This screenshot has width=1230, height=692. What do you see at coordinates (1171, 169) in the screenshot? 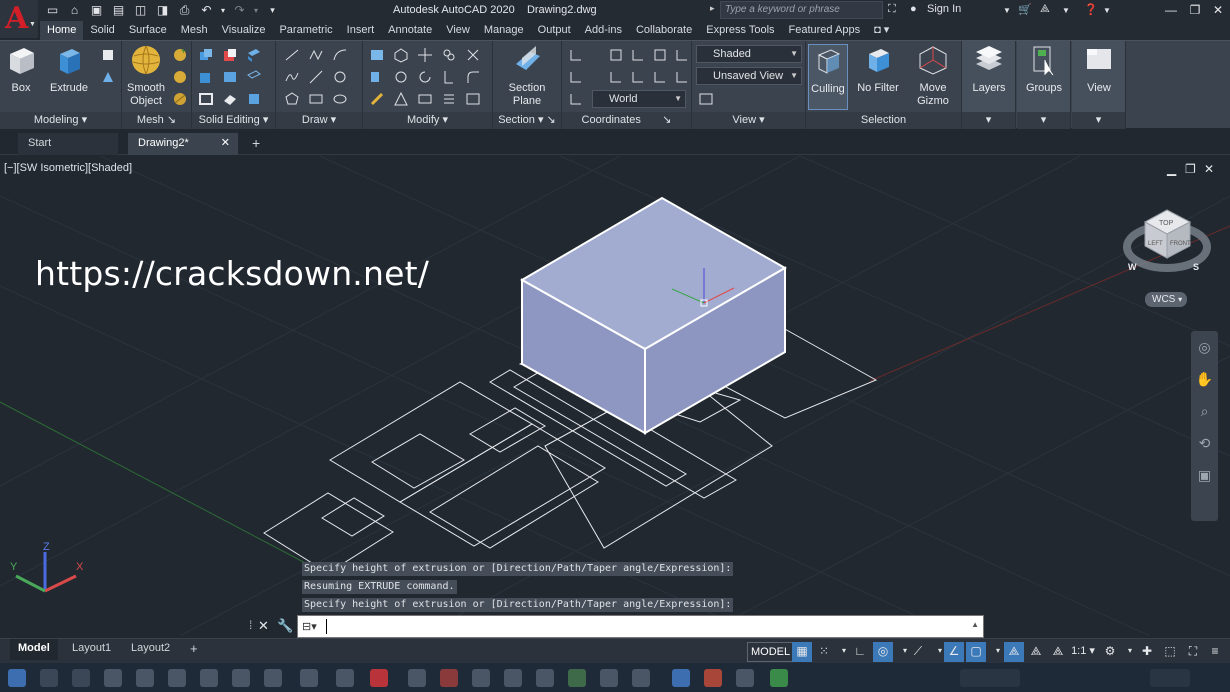
I see `viewport-minimize-icon: ▁` at bounding box center [1171, 169].